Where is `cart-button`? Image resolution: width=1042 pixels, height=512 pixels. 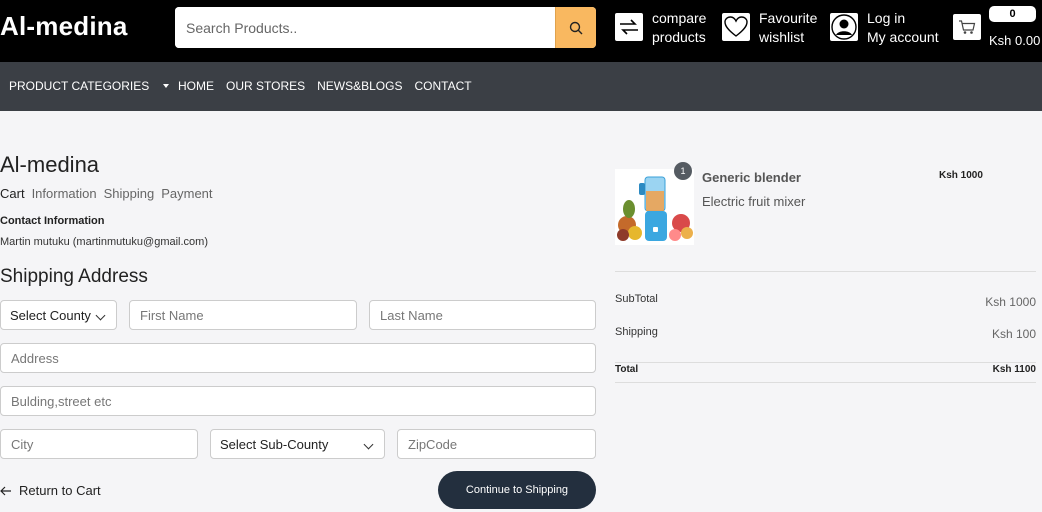 cart-button is located at coordinates (967, 27).